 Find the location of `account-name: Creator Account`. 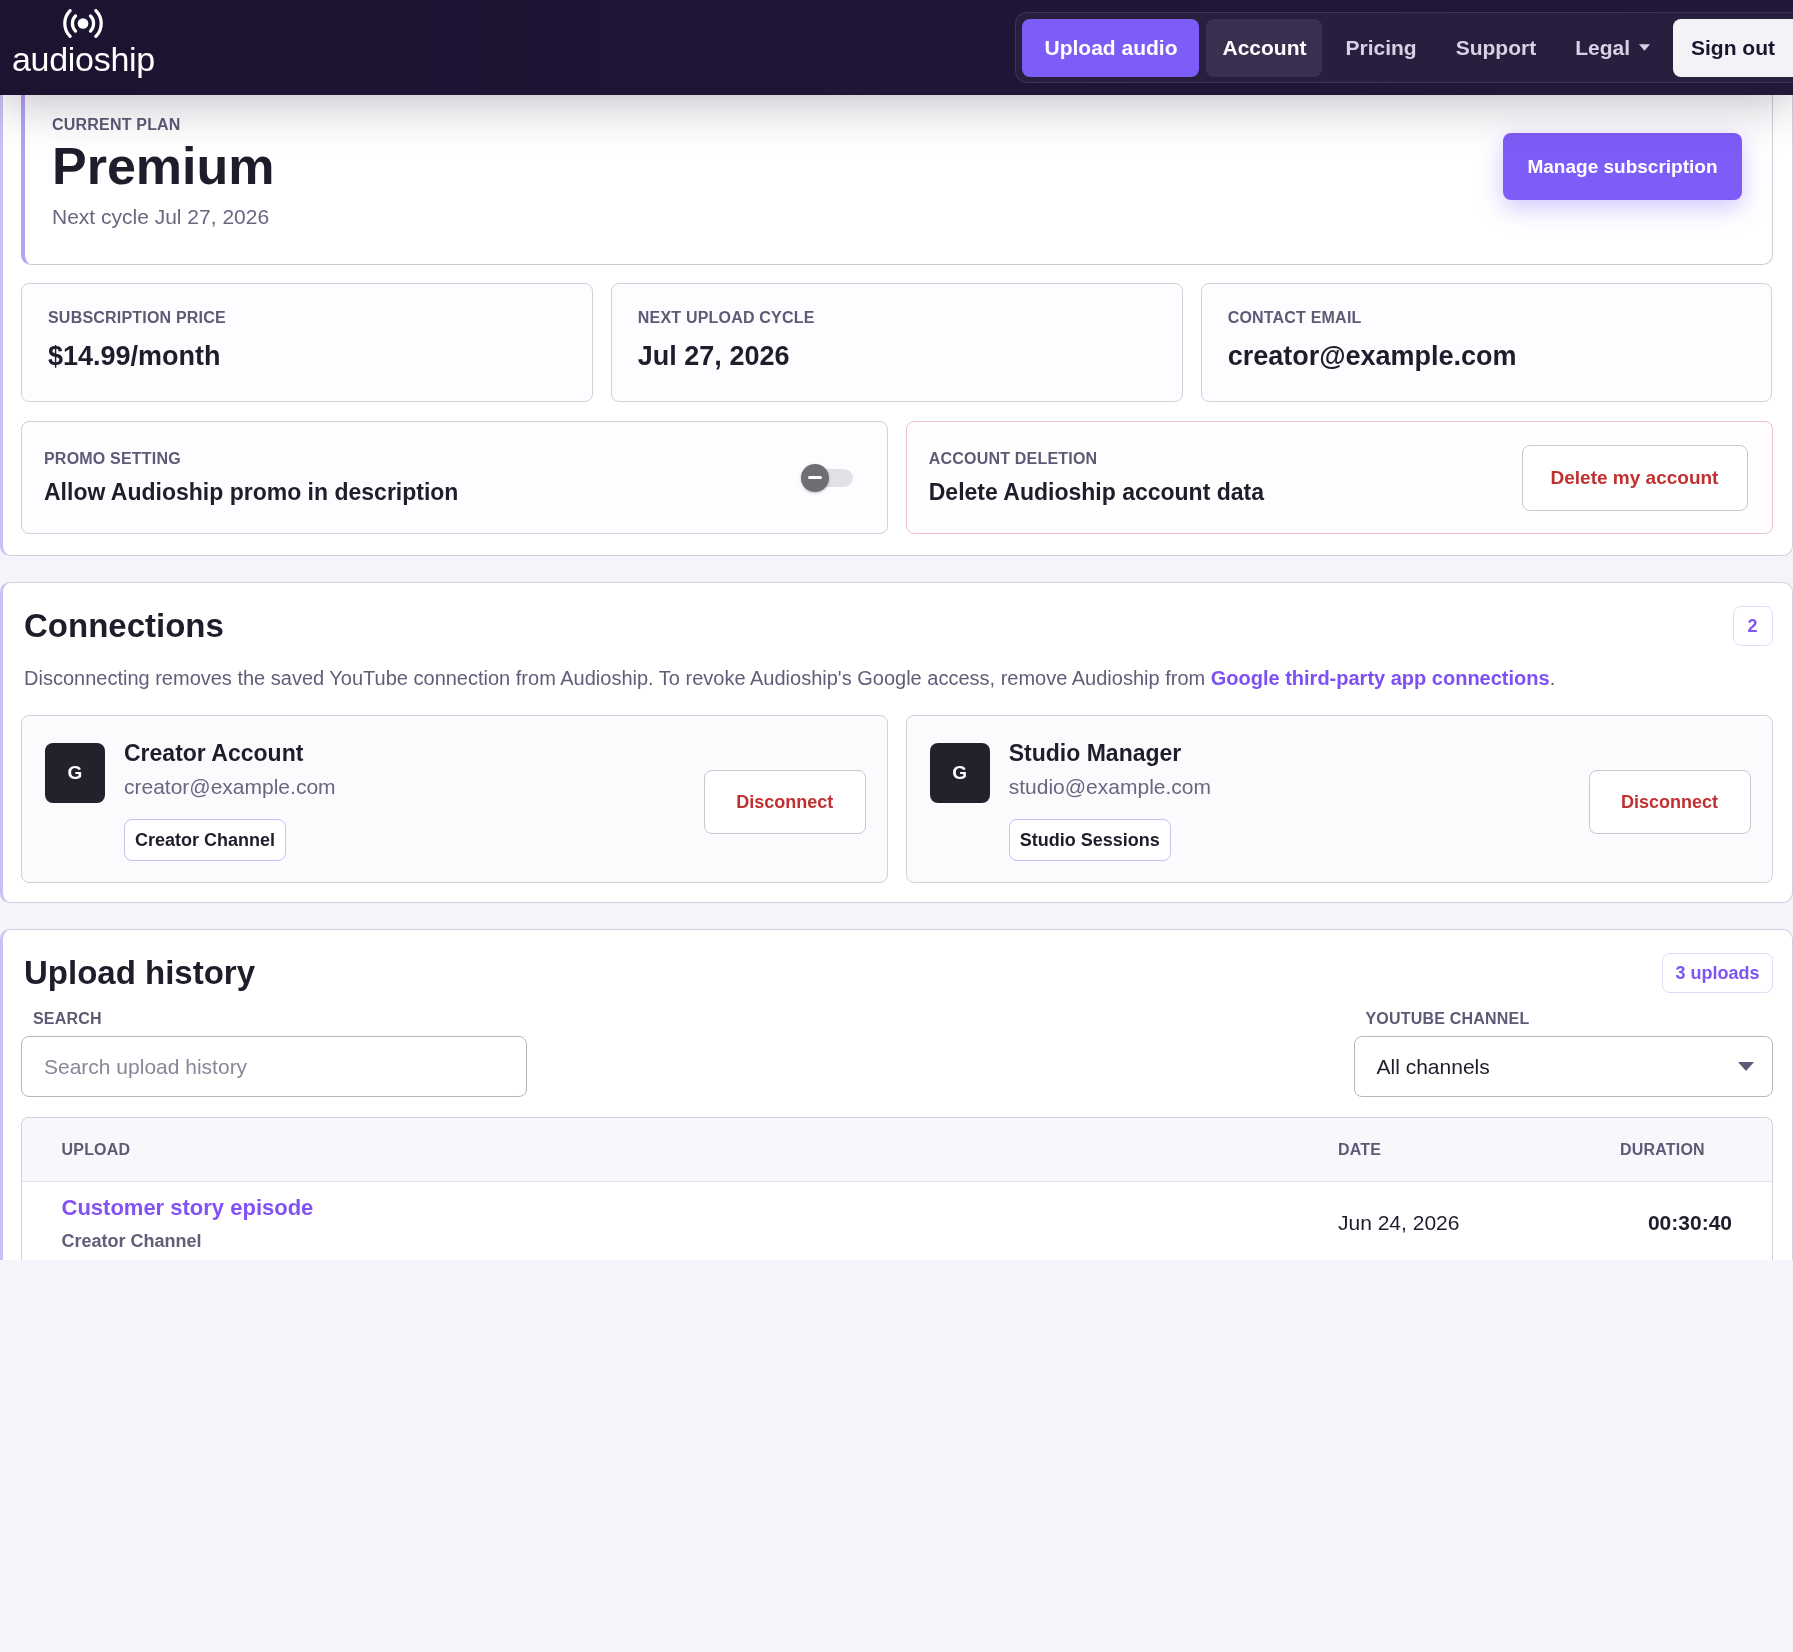

account-name: Creator Account is located at coordinates (214, 753).